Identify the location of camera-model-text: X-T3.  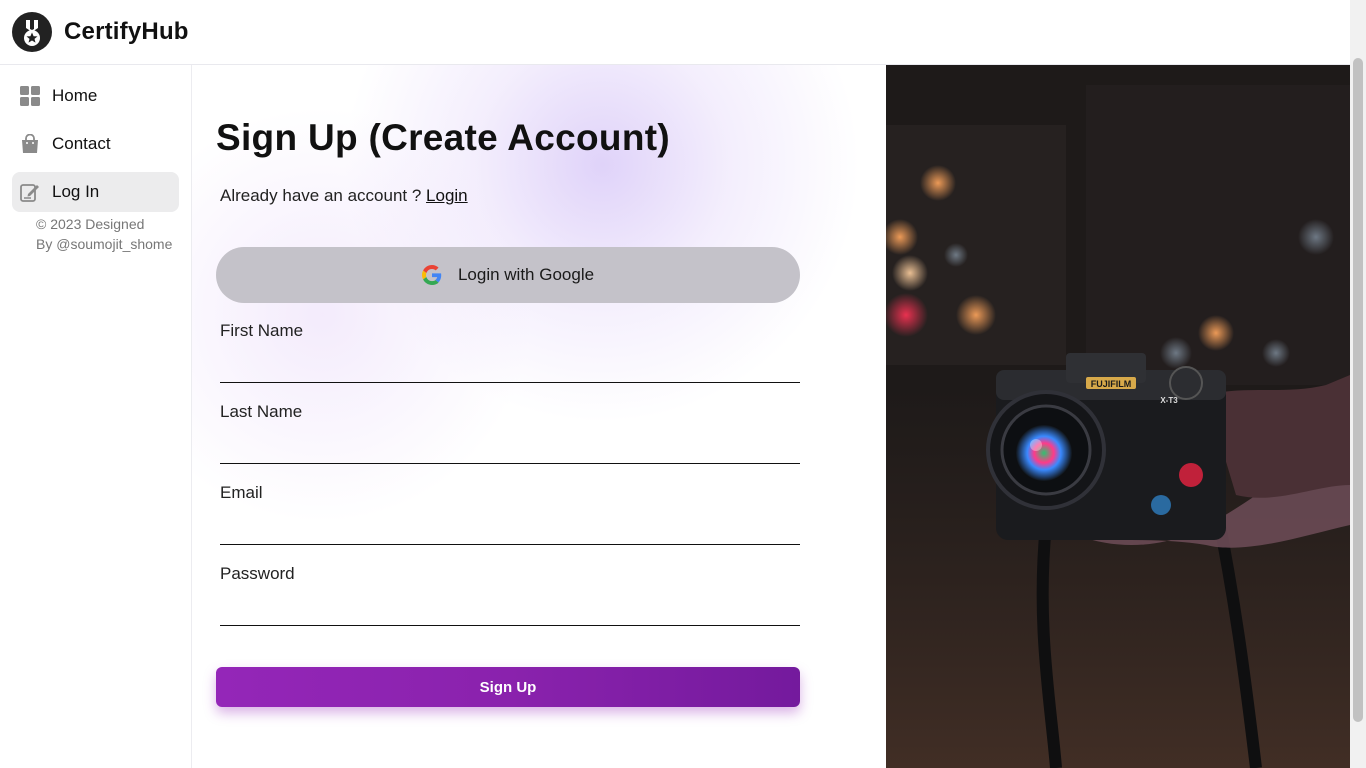
(1169, 400).